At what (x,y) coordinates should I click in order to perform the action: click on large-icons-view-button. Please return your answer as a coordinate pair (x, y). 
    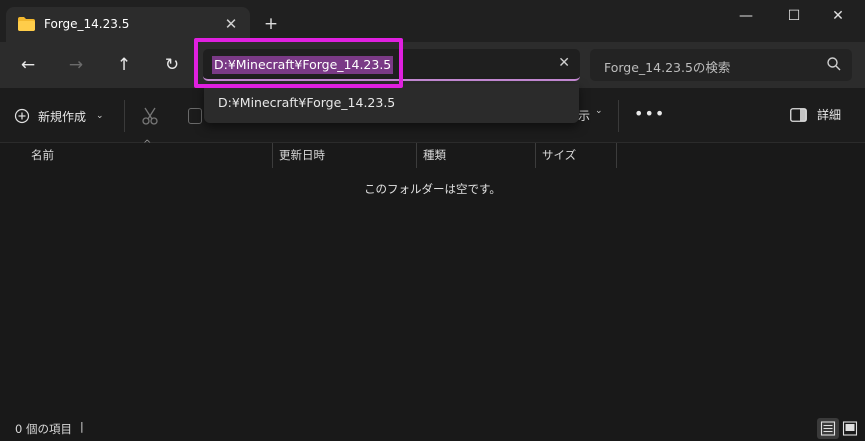
    Looking at the image, I should click on (850, 428).